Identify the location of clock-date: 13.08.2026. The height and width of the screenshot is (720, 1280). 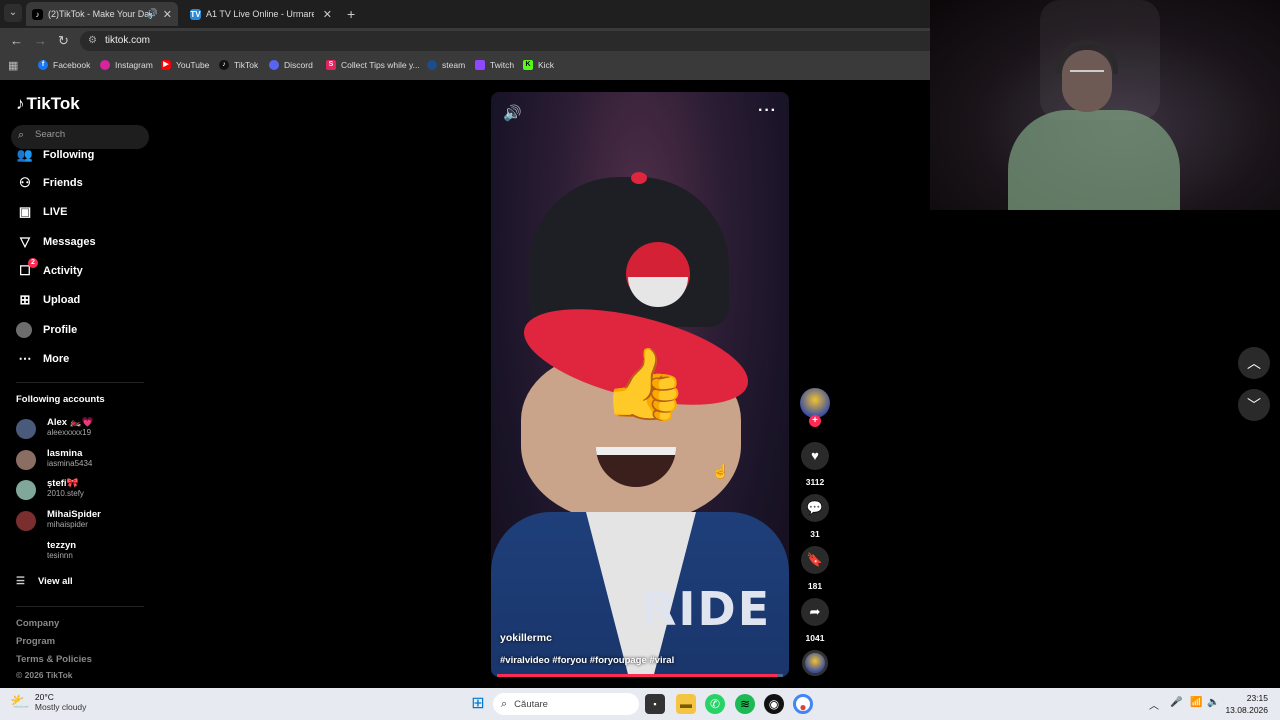
(1246, 710).